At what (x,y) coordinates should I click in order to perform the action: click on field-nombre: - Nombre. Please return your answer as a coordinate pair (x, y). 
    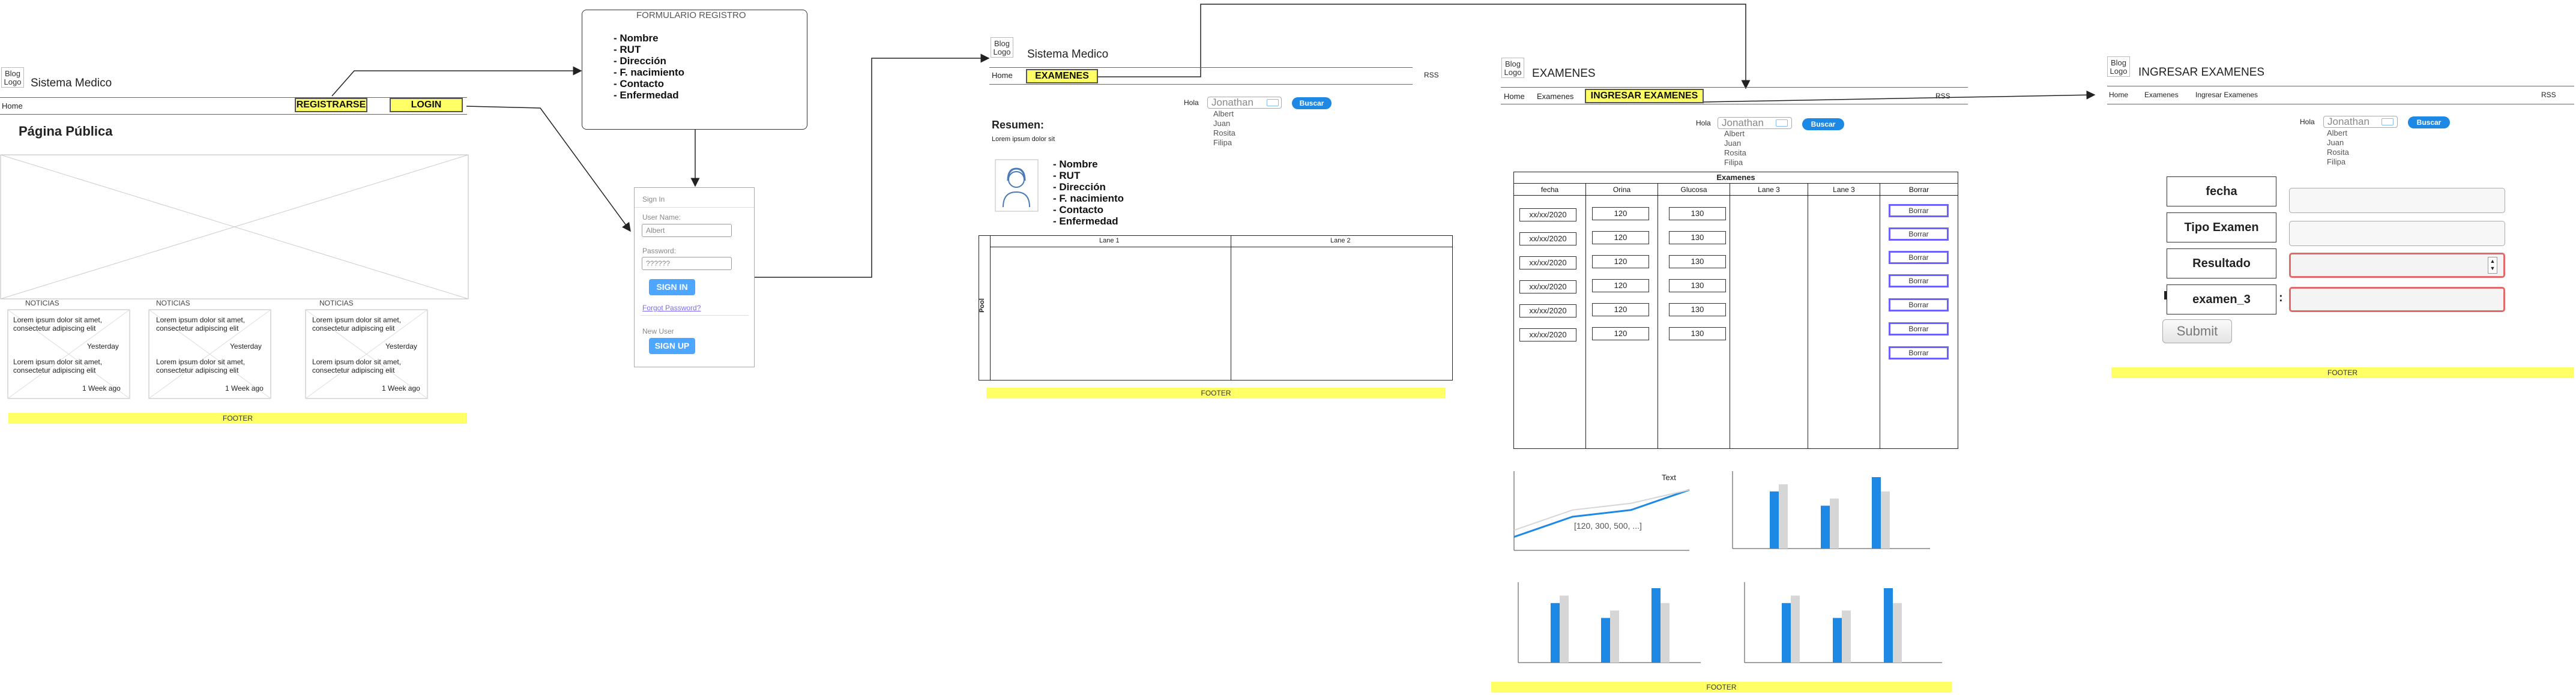
    Looking at the image, I should click on (636, 38).